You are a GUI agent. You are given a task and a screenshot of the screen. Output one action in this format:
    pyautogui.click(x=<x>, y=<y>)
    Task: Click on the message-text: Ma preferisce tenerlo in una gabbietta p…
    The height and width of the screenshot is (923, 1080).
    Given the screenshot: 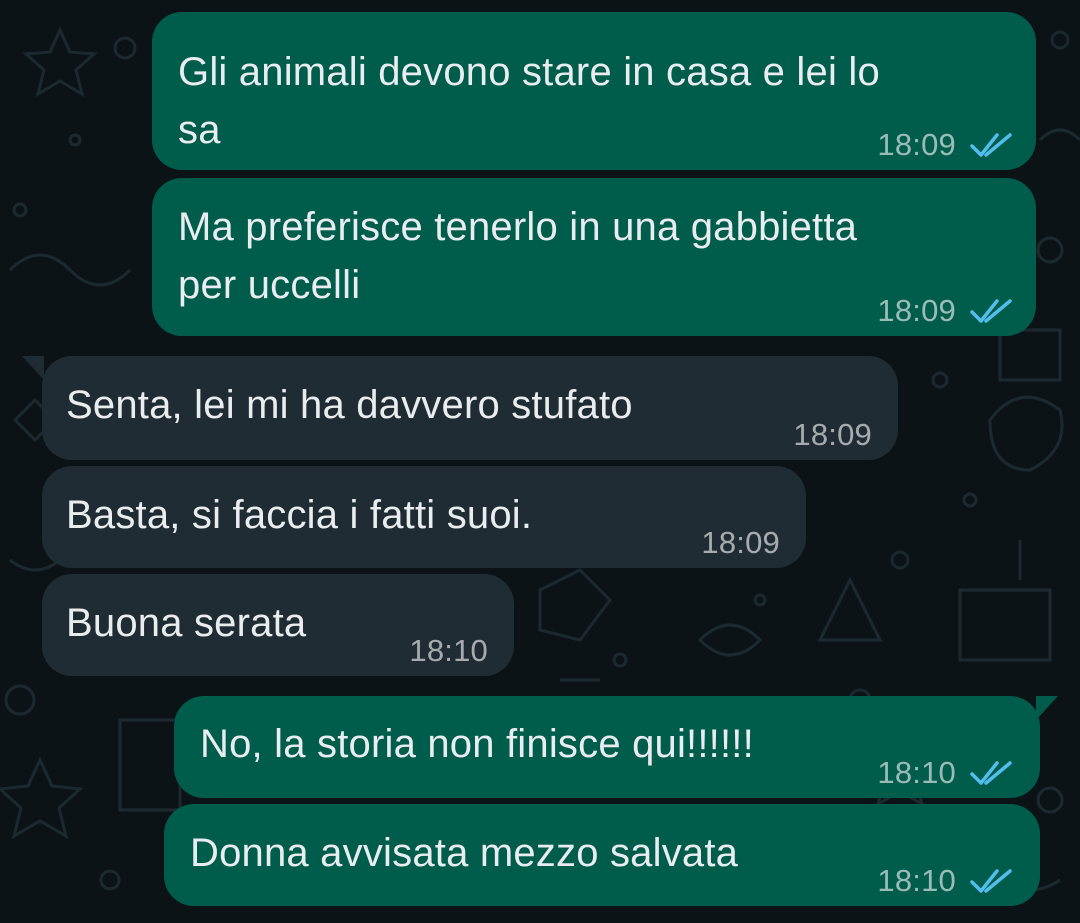 What is the action you would take?
    pyautogui.click(x=518, y=256)
    